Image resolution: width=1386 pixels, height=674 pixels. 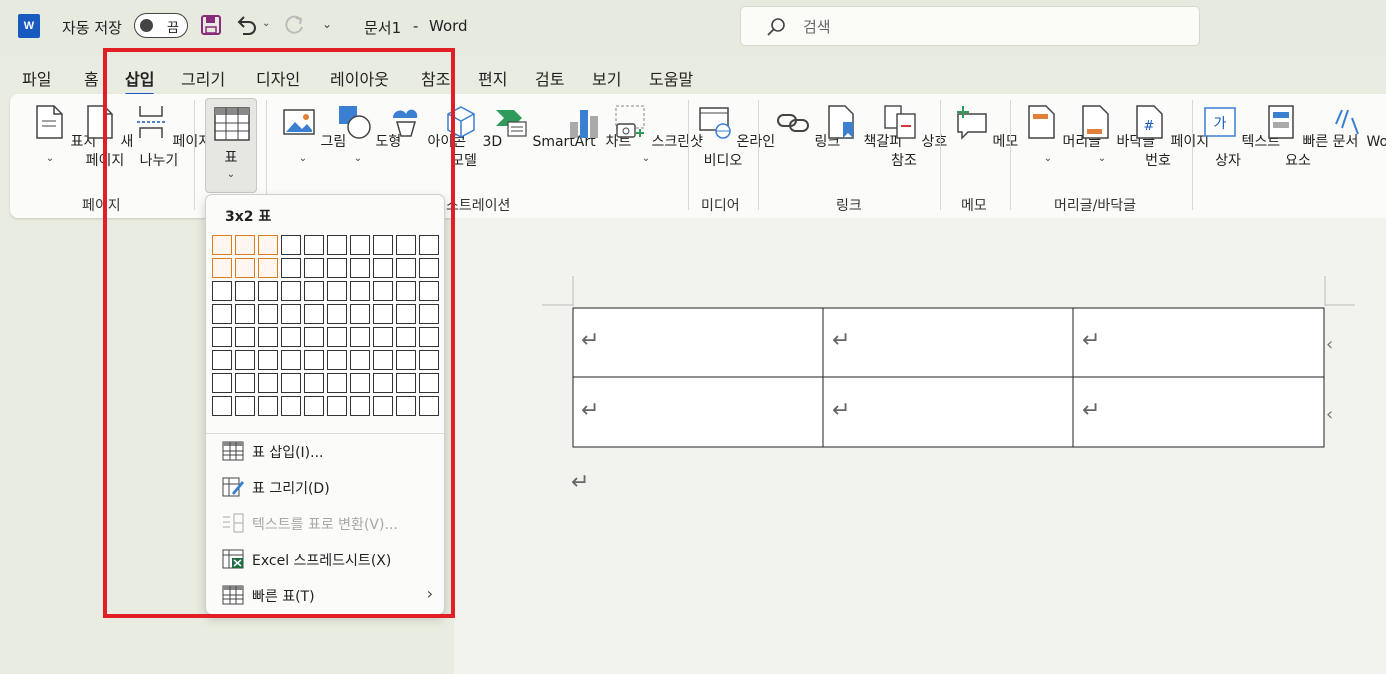 I want to click on group-label-links: 링크, so click(x=849, y=206).